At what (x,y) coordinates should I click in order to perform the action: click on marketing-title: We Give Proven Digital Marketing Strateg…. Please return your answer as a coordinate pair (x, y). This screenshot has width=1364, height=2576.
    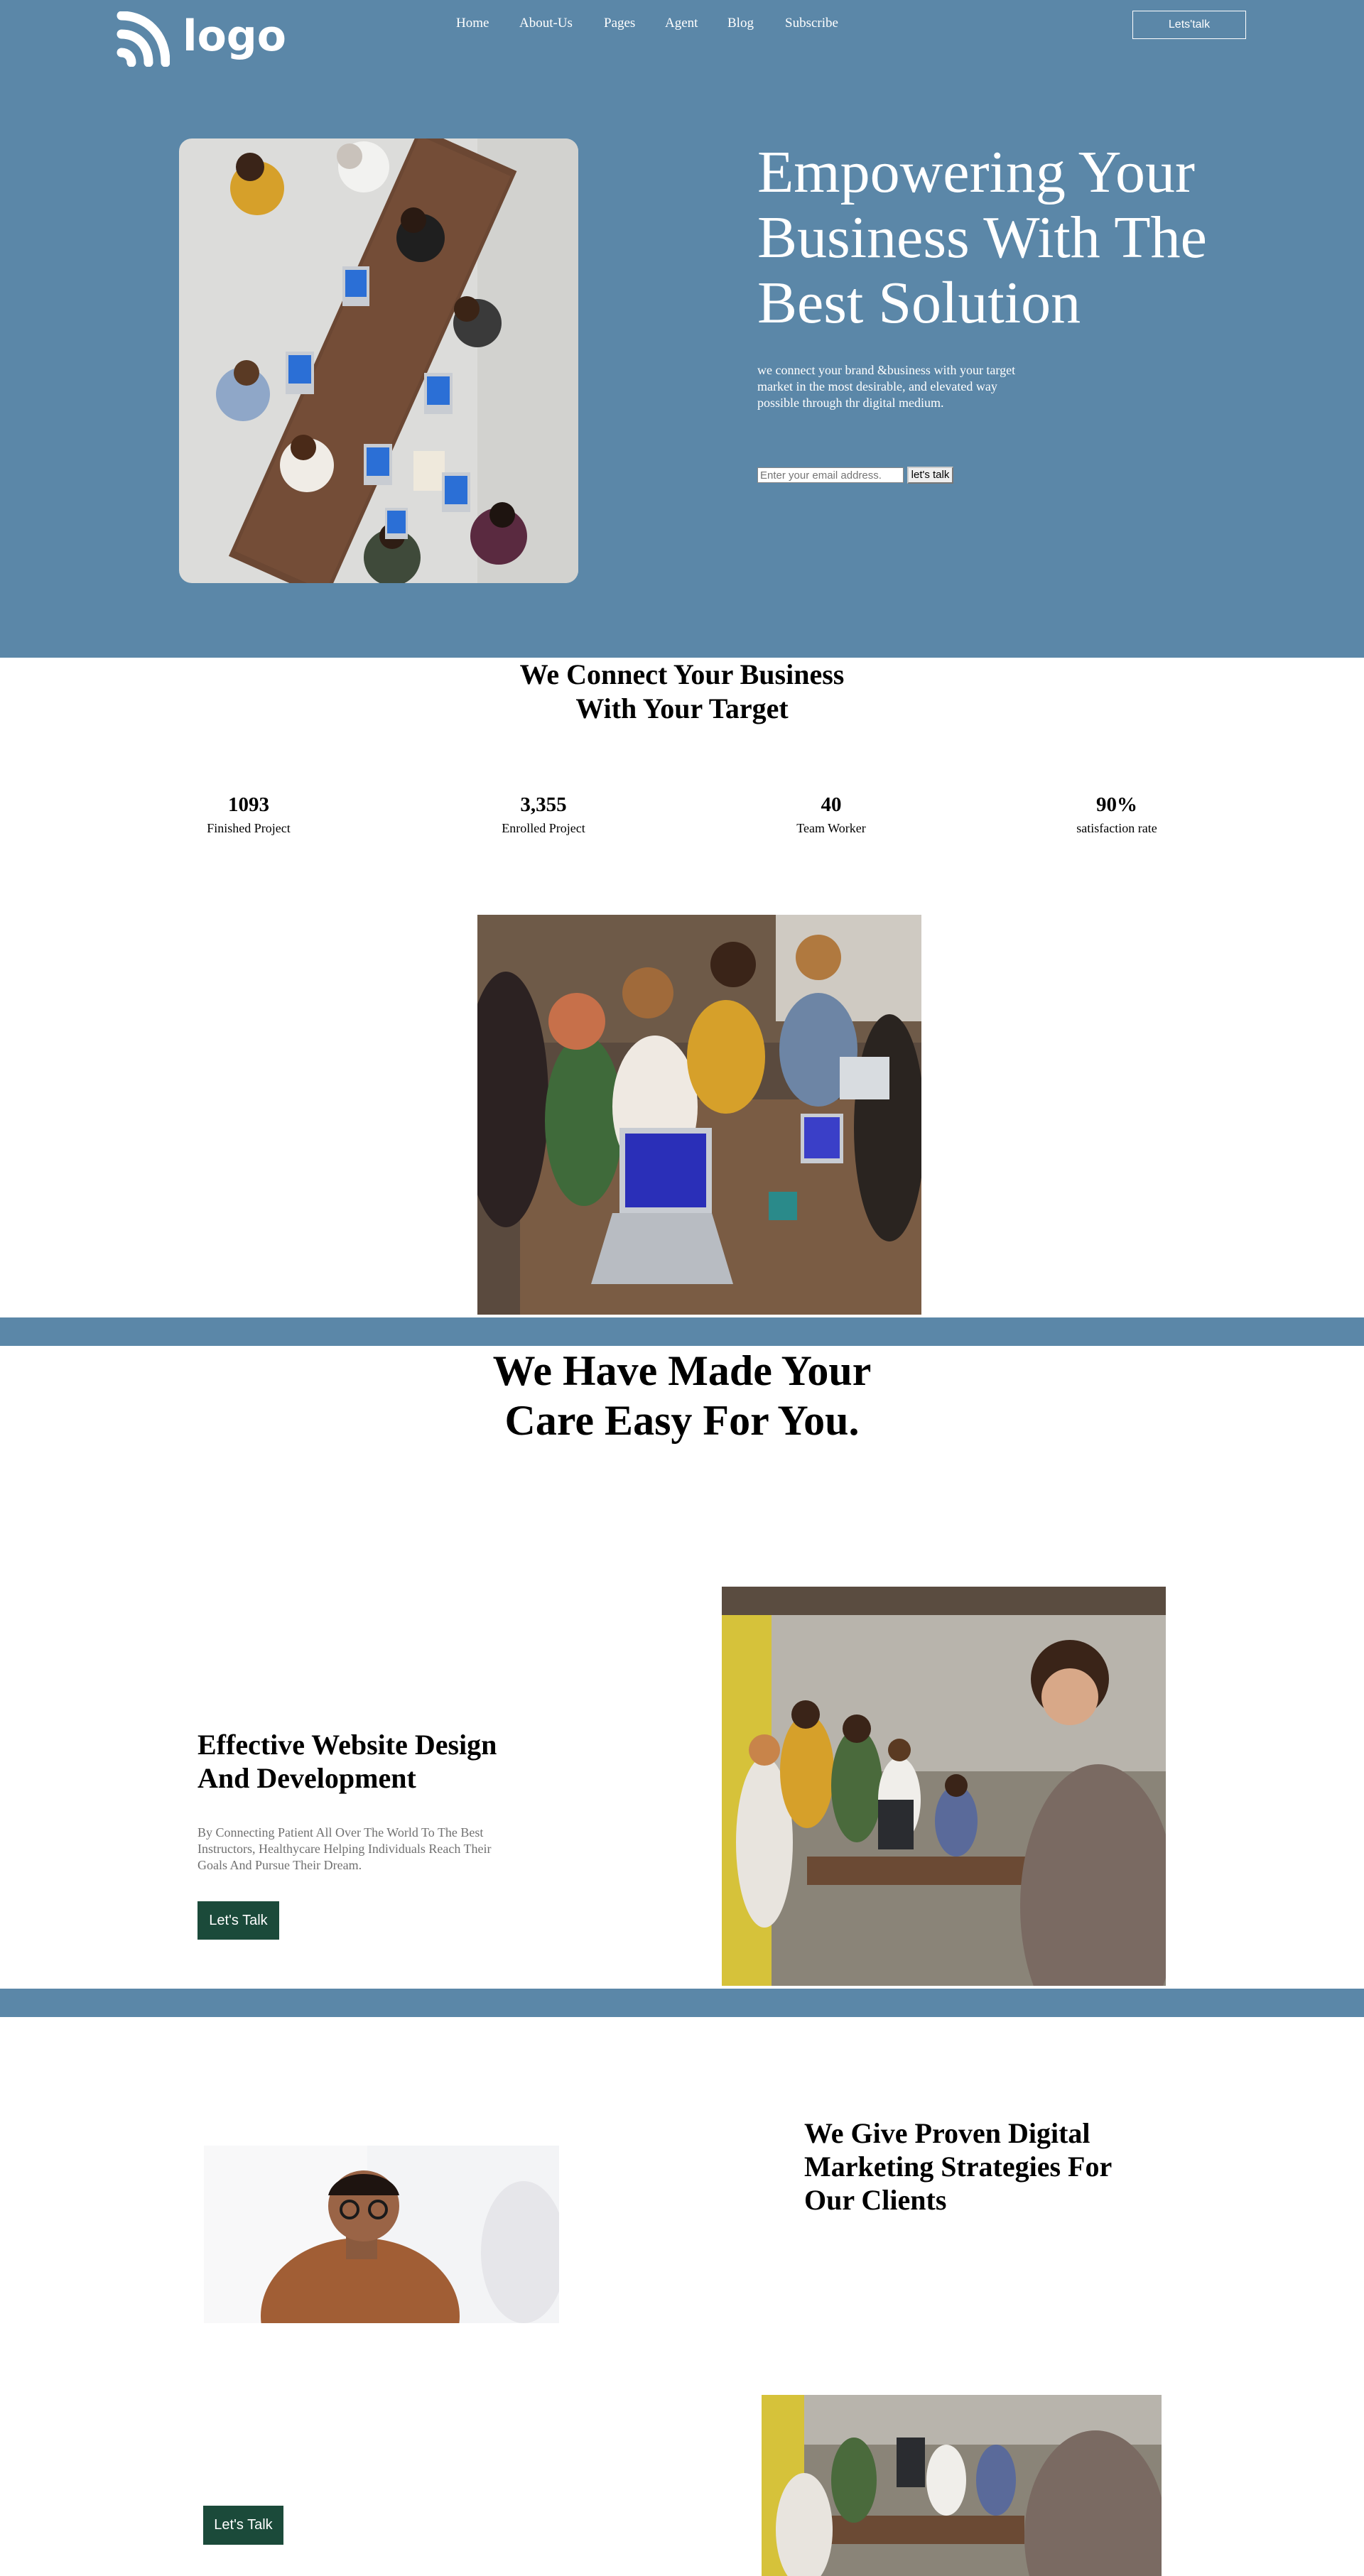
    Looking at the image, I should click on (959, 2166).